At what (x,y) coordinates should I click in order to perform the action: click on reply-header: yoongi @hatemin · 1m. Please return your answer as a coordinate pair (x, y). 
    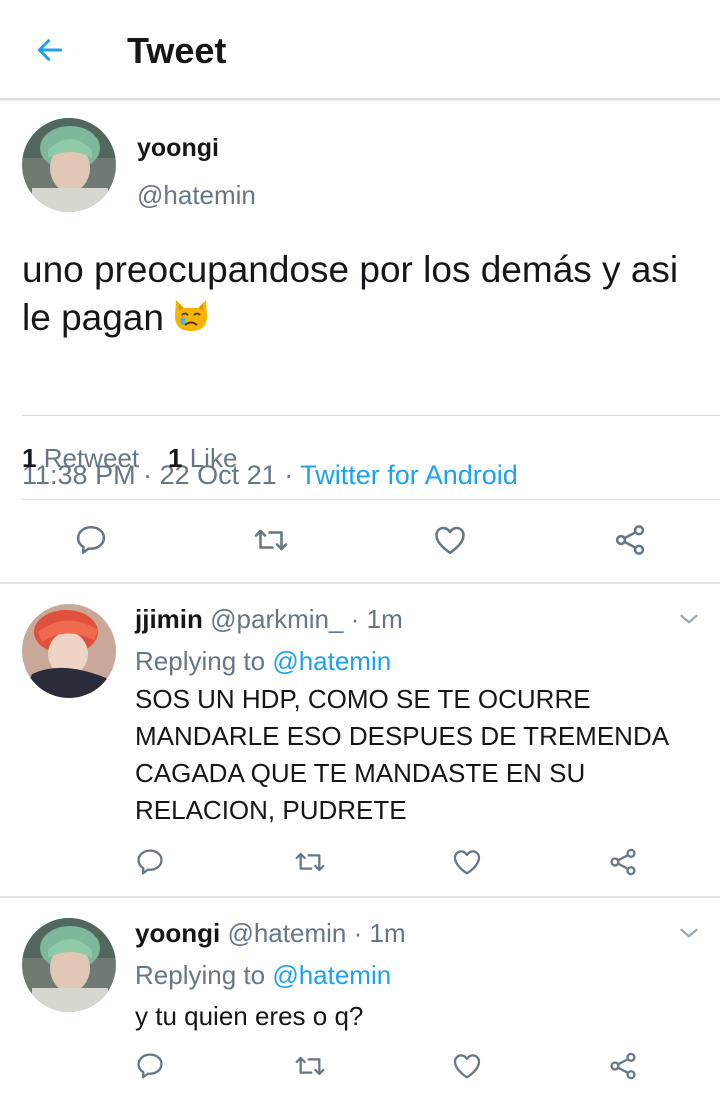
    Looking at the image, I should click on (270, 933).